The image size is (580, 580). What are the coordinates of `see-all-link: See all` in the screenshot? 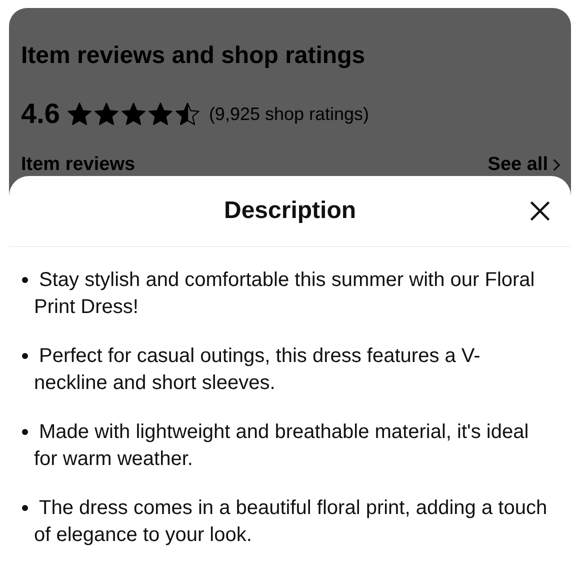 It's located at (524, 165).